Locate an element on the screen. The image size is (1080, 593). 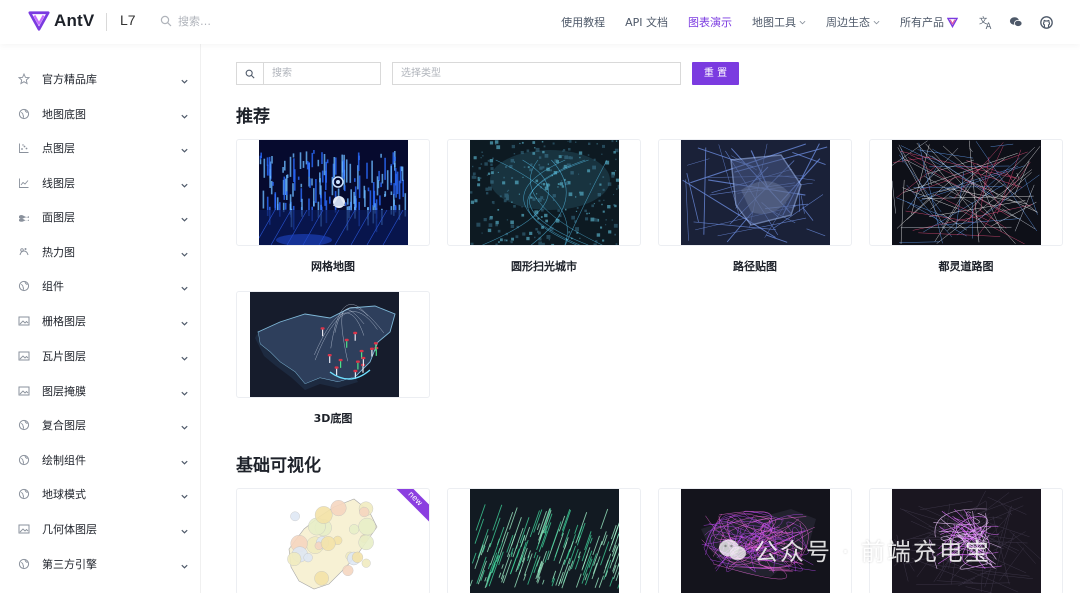
sidebar-item-label: 地球模式 is located at coordinates (64, 494).